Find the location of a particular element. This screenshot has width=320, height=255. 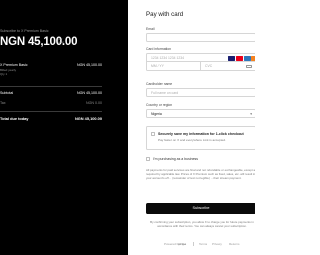

line-item-price: NGN 45,100.00 is located at coordinates (89, 65).